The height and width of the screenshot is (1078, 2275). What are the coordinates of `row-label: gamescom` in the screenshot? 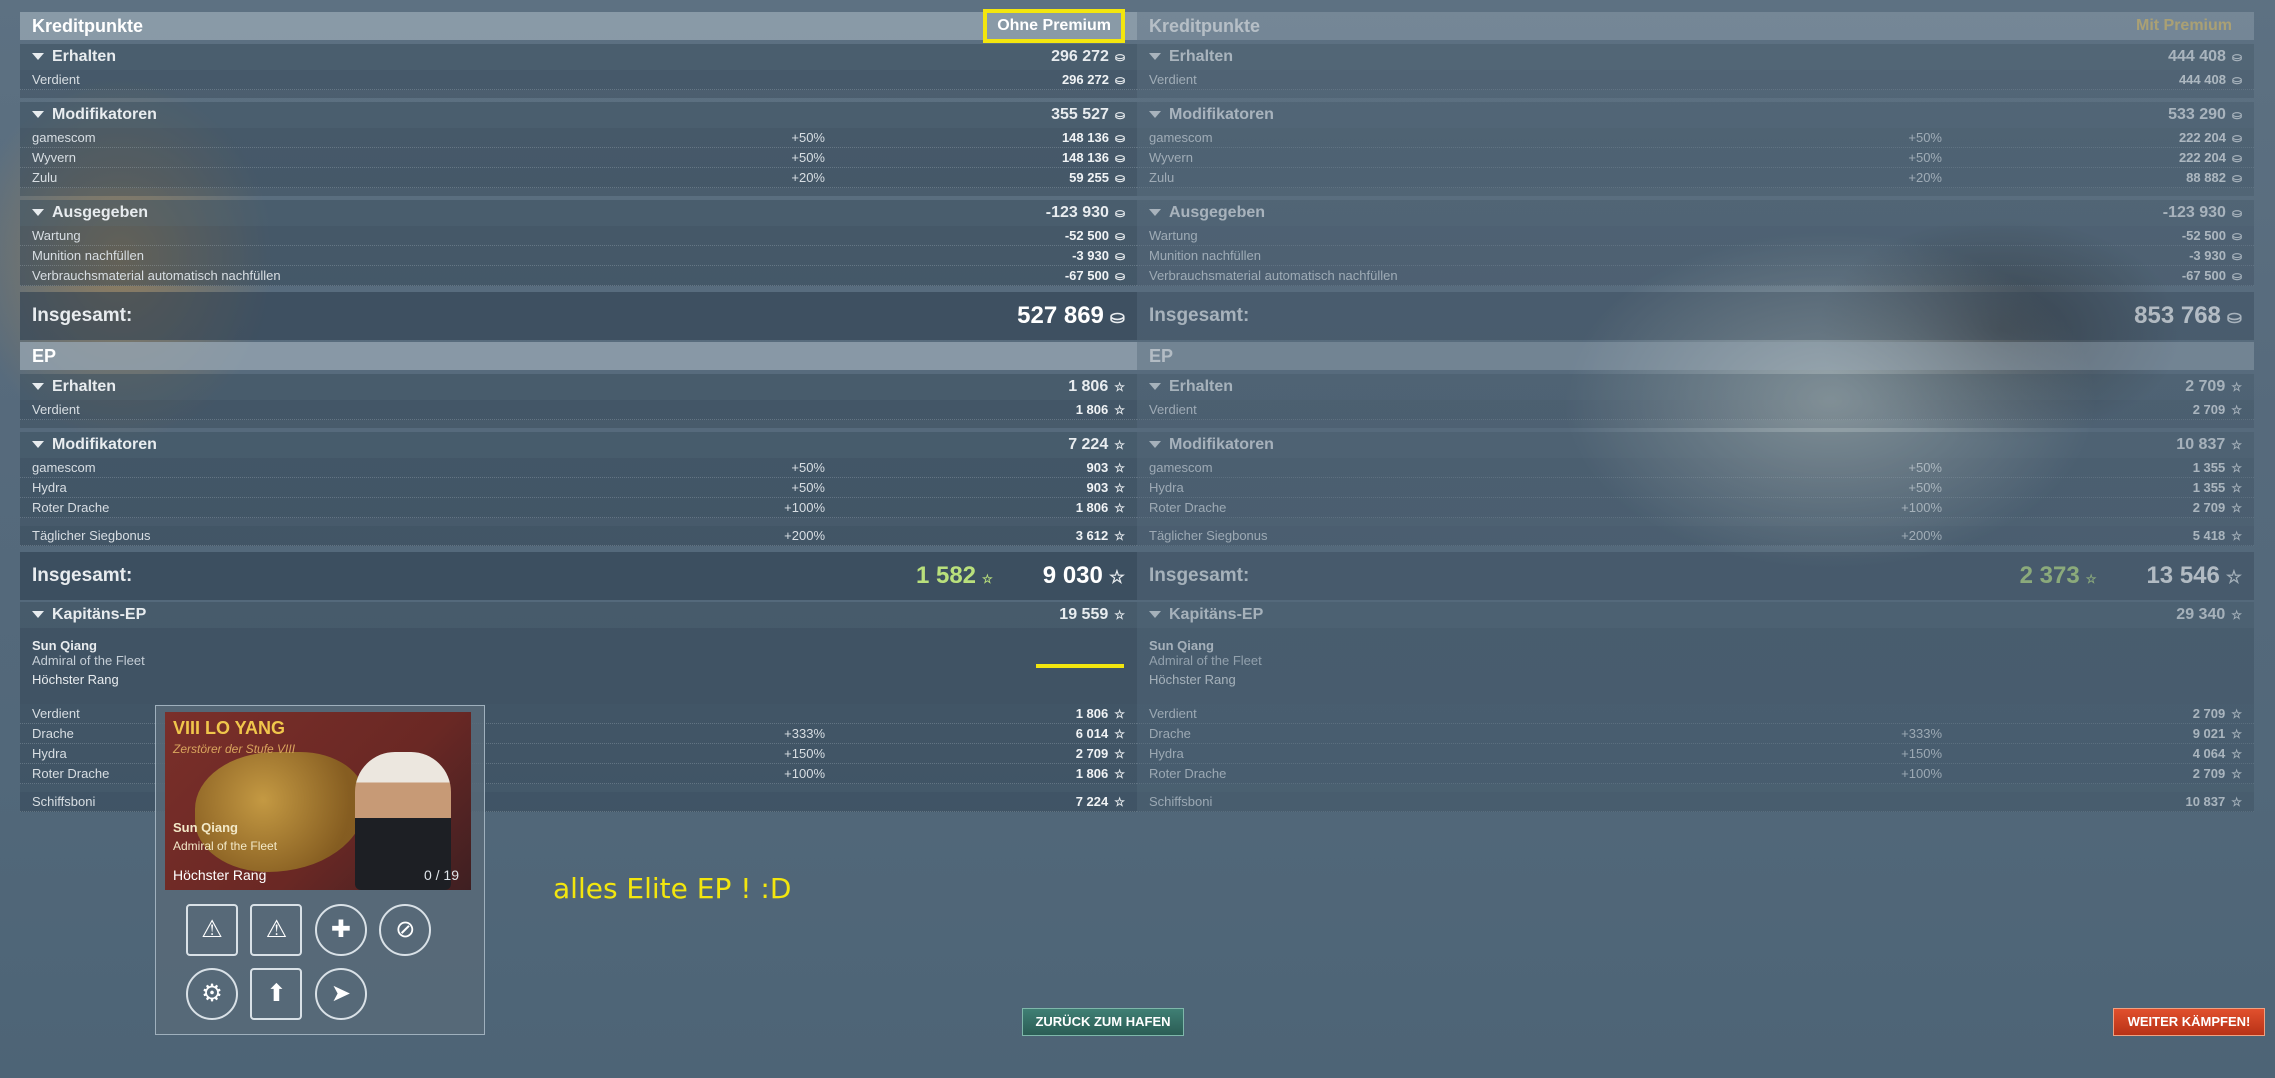 It's located at (1181, 467).